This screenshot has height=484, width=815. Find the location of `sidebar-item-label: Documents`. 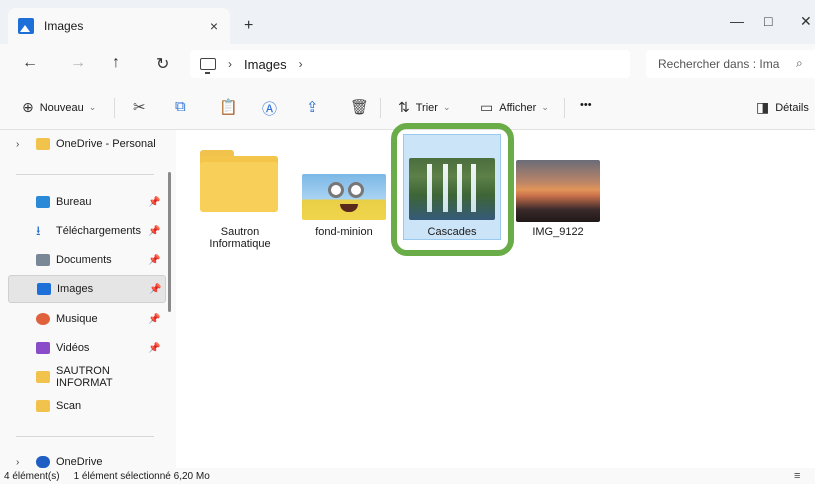

sidebar-item-label: Documents is located at coordinates (84, 260).